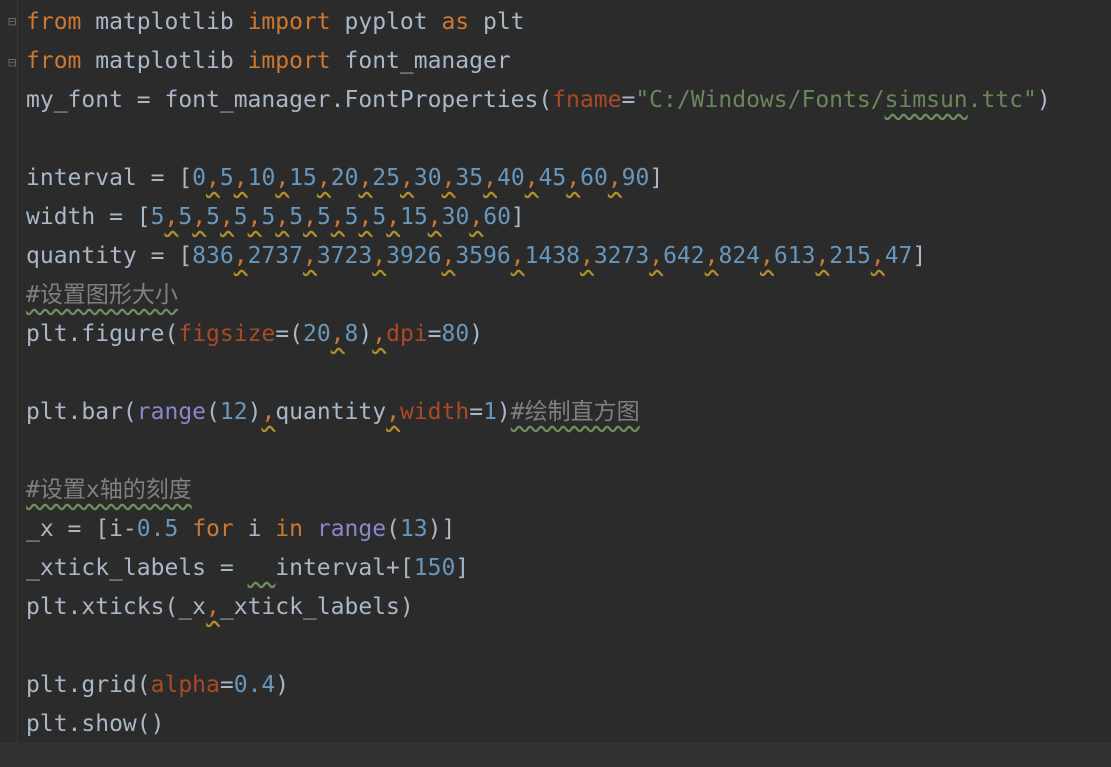  Describe the element at coordinates (351, 334) in the screenshot. I see `number: 8` at that location.